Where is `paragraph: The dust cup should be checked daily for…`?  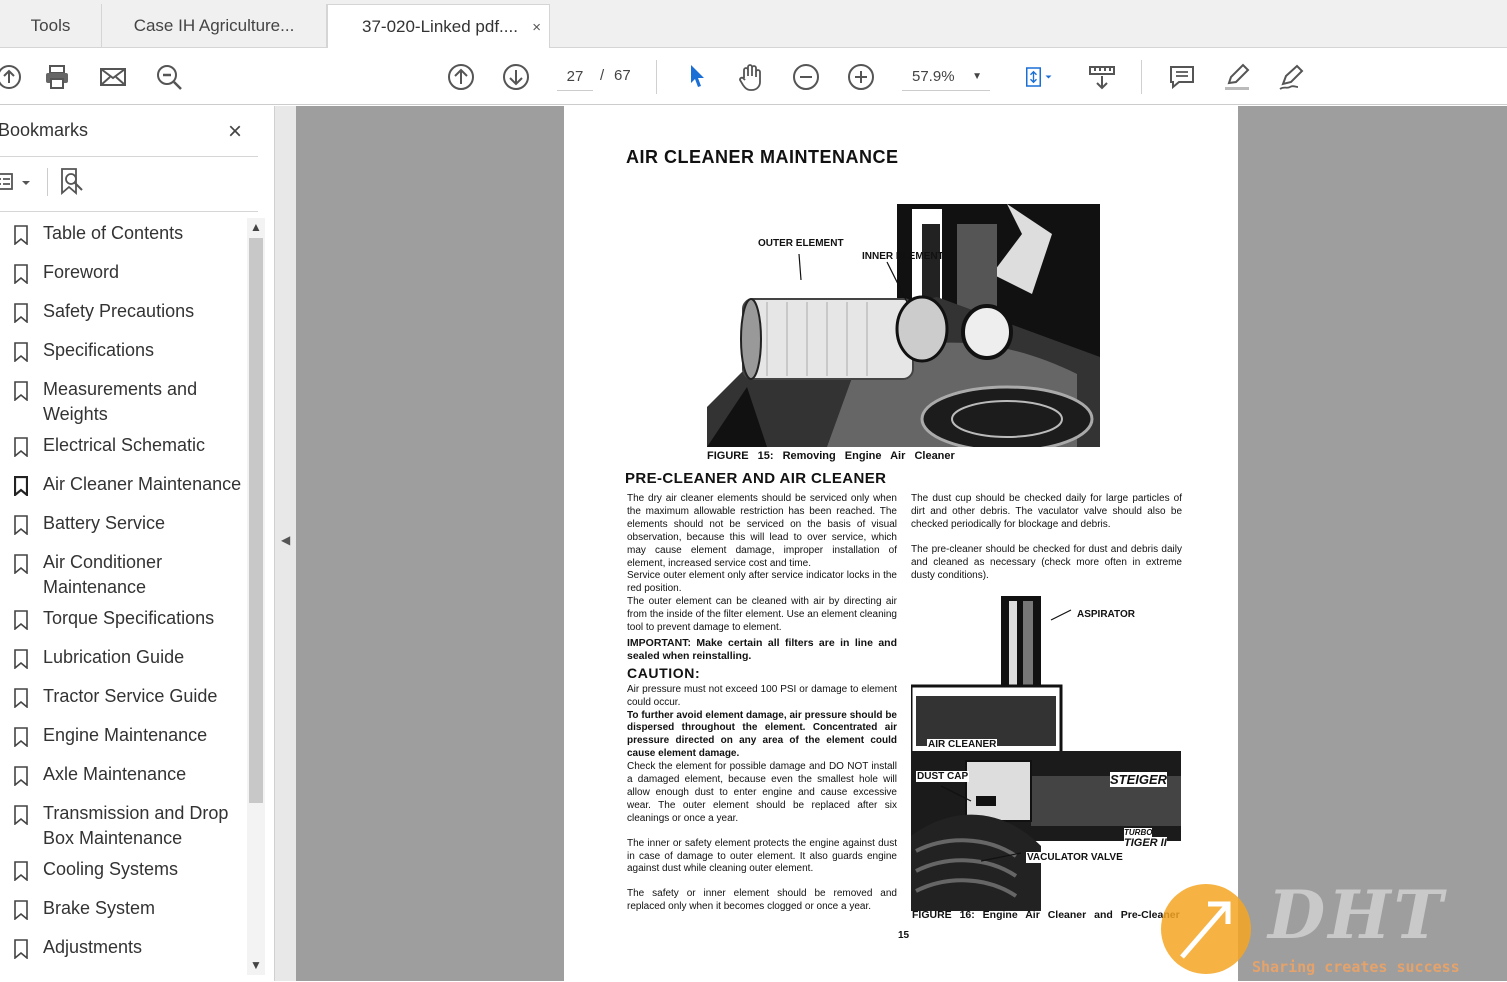
paragraph: The dust cup should be checked daily for… is located at coordinates (1046, 511).